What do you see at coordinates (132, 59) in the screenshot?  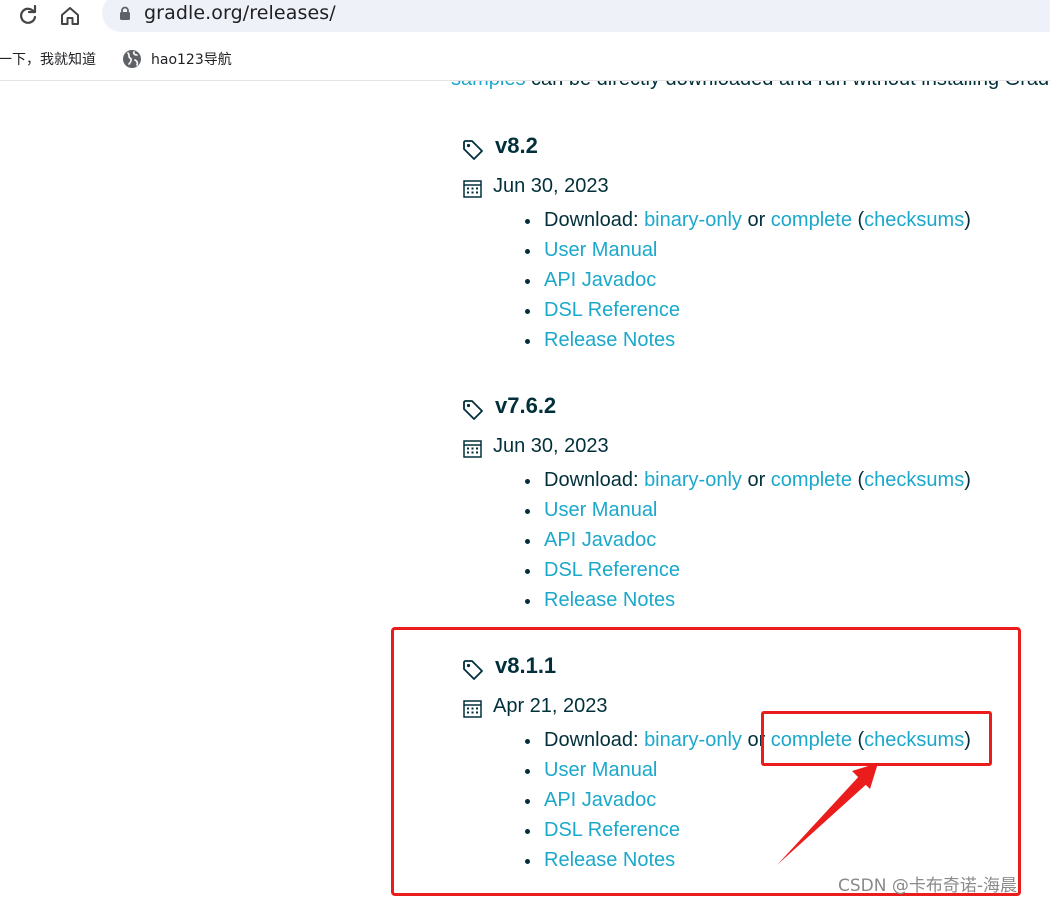 I see `globe-icon` at bounding box center [132, 59].